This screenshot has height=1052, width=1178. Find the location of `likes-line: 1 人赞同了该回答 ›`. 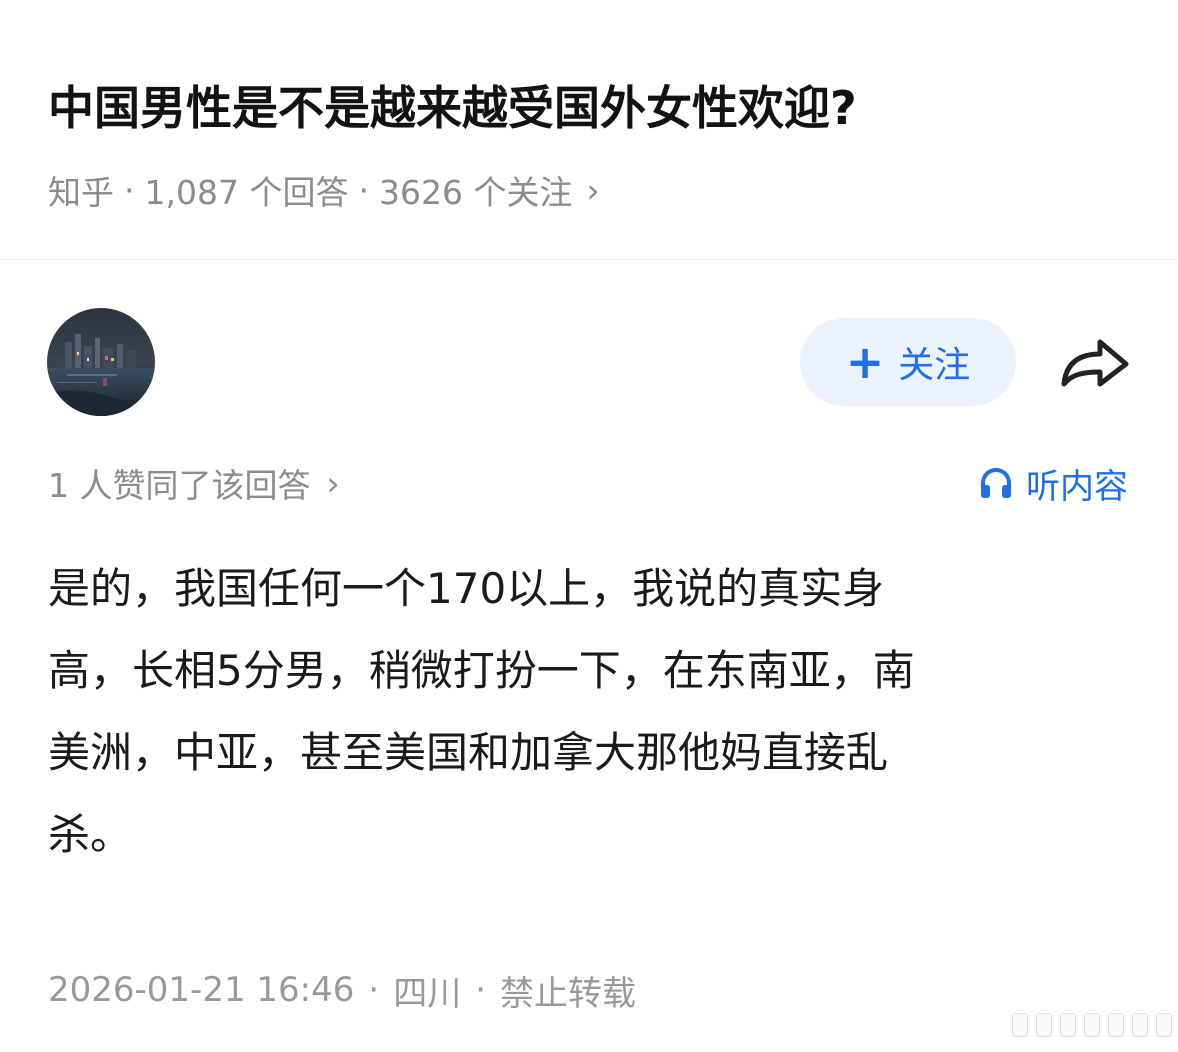

likes-line: 1 人赞同了该回答 › is located at coordinates (194, 483).